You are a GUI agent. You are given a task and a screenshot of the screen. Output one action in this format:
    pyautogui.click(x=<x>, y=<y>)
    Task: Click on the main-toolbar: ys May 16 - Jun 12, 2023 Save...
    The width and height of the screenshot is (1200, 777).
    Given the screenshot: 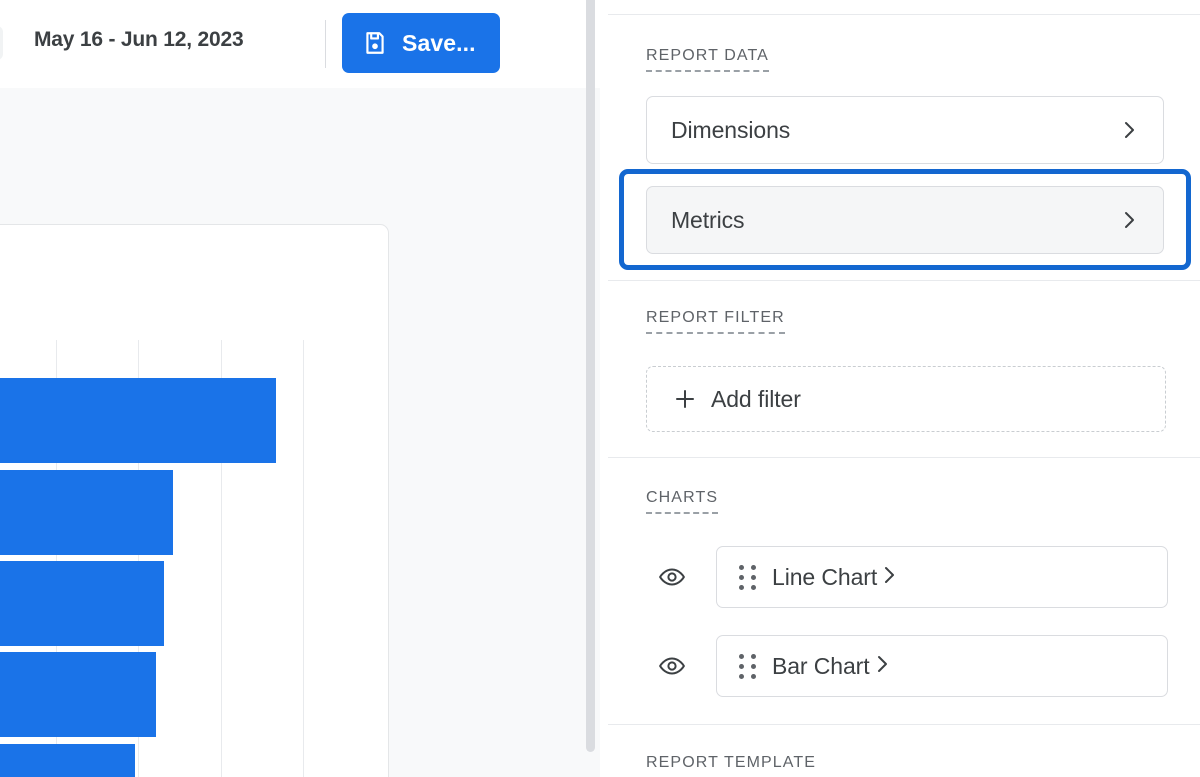 What is the action you would take?
    pyautogui.click(x=300, y=44)
    